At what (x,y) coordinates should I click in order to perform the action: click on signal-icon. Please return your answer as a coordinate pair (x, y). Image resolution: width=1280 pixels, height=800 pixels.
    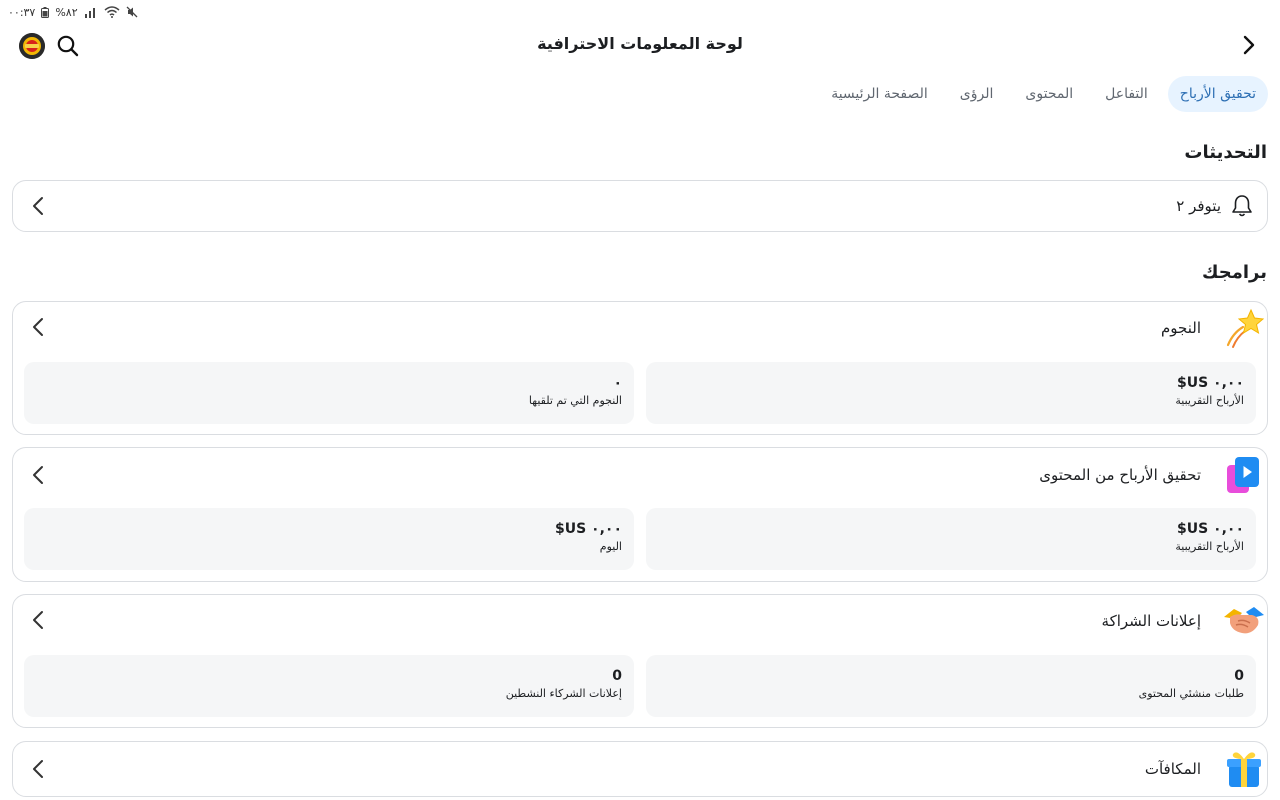
    Looking at the image, I should click on (91, 12).